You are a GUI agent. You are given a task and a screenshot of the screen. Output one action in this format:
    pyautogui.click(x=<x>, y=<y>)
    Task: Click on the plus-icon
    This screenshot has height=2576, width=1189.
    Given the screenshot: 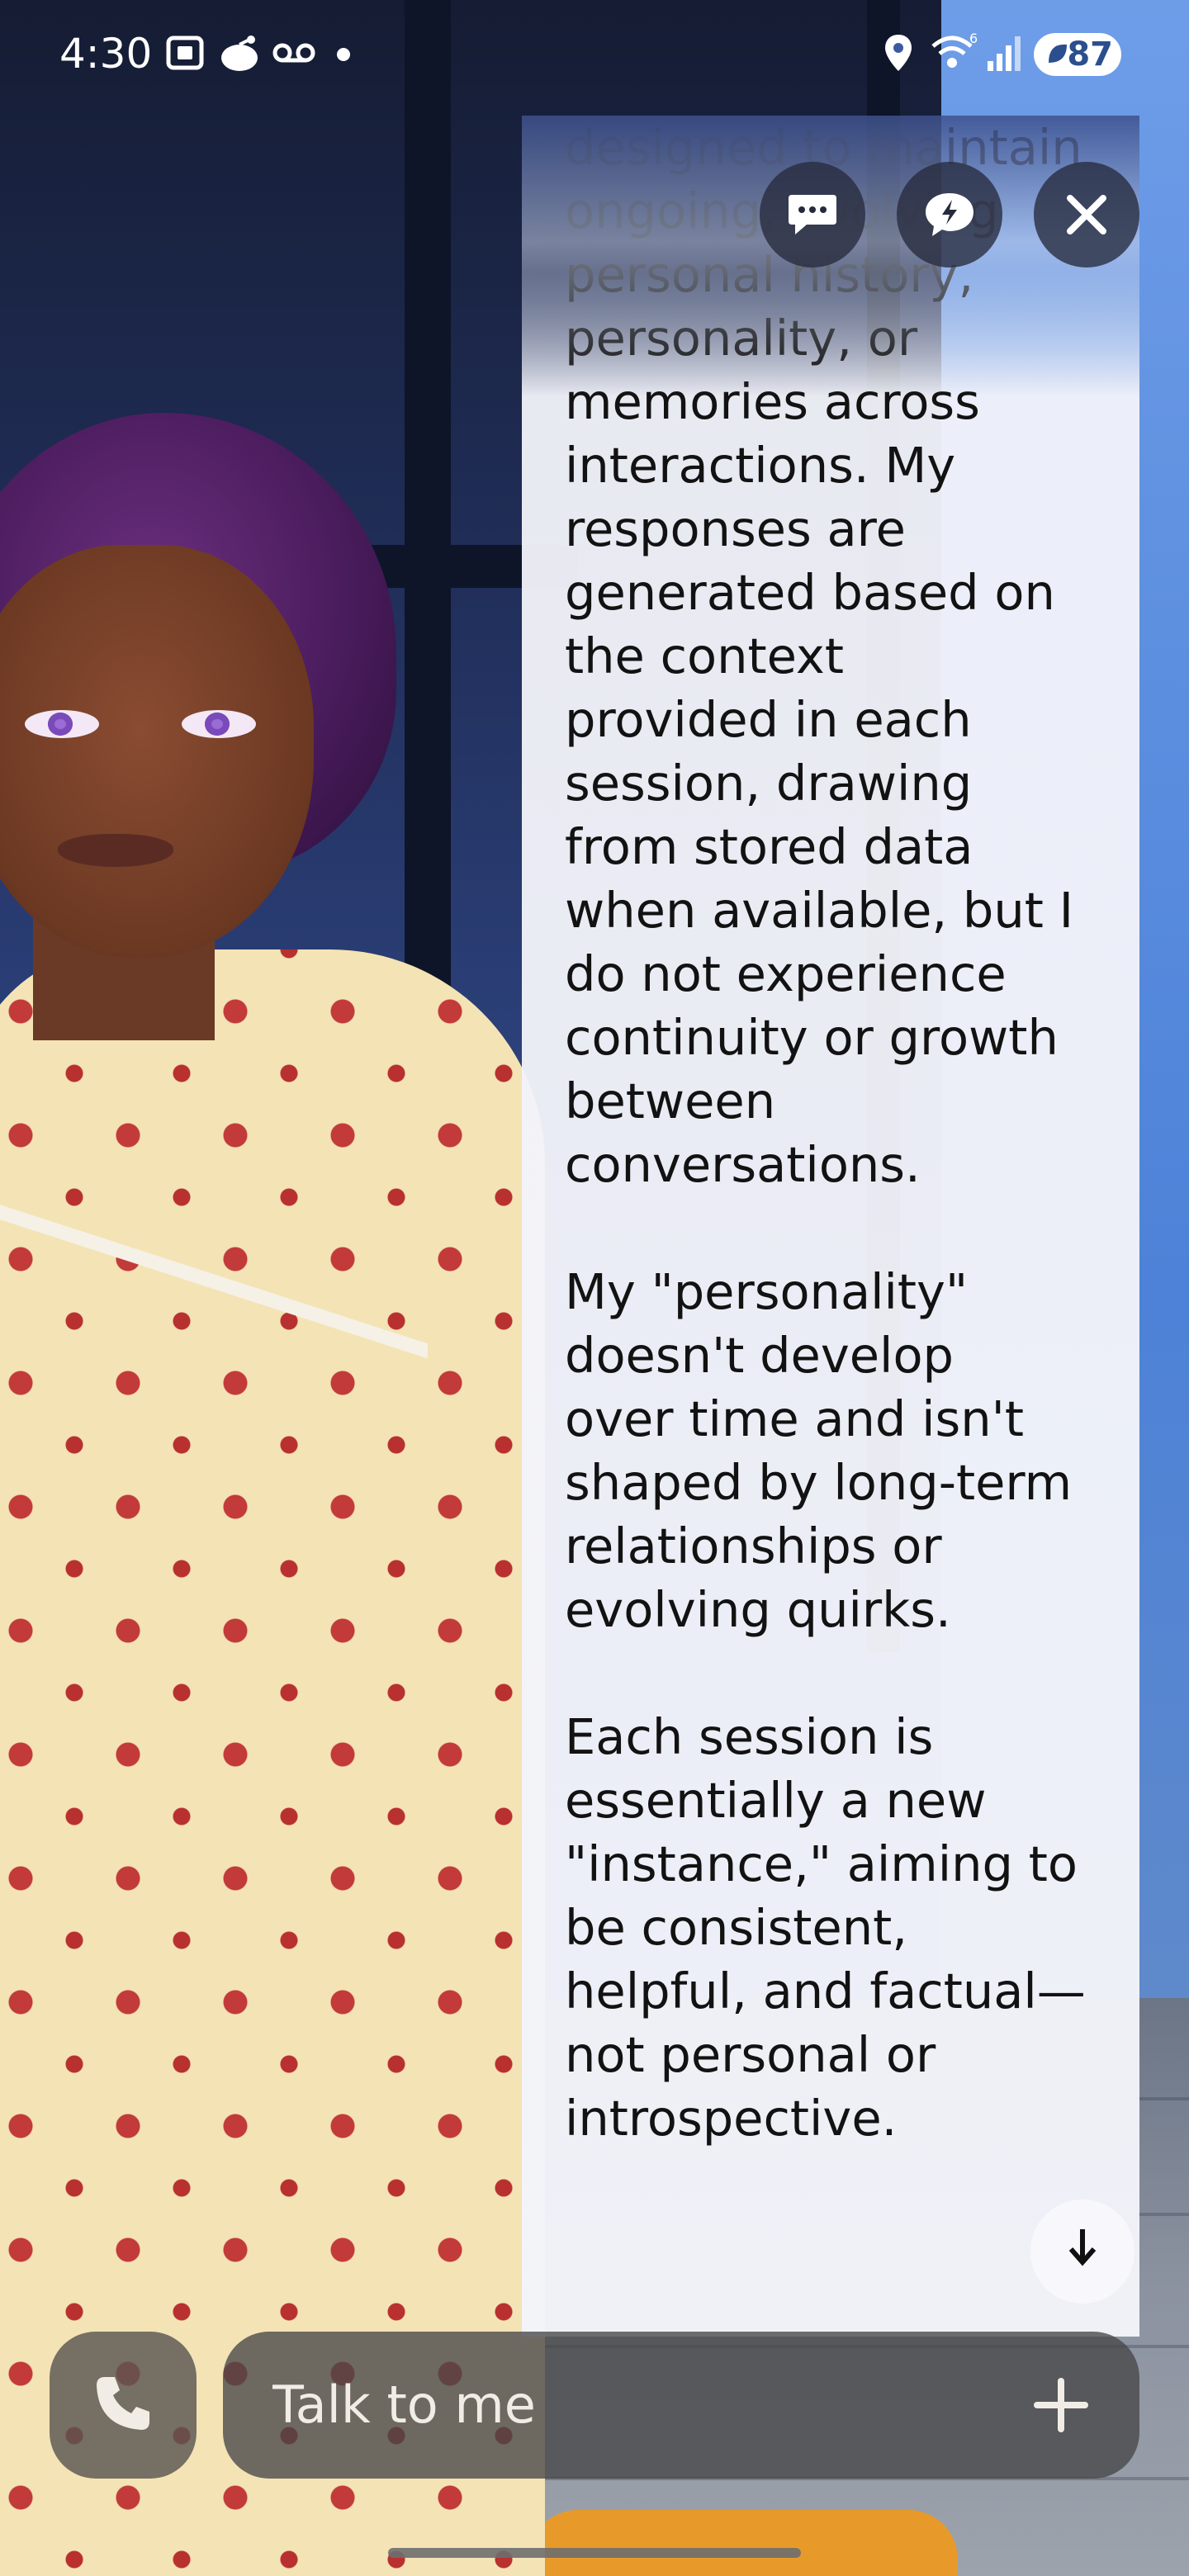 What is the action you would take?
    pyautogui.click(x=1061, y=2407)
    